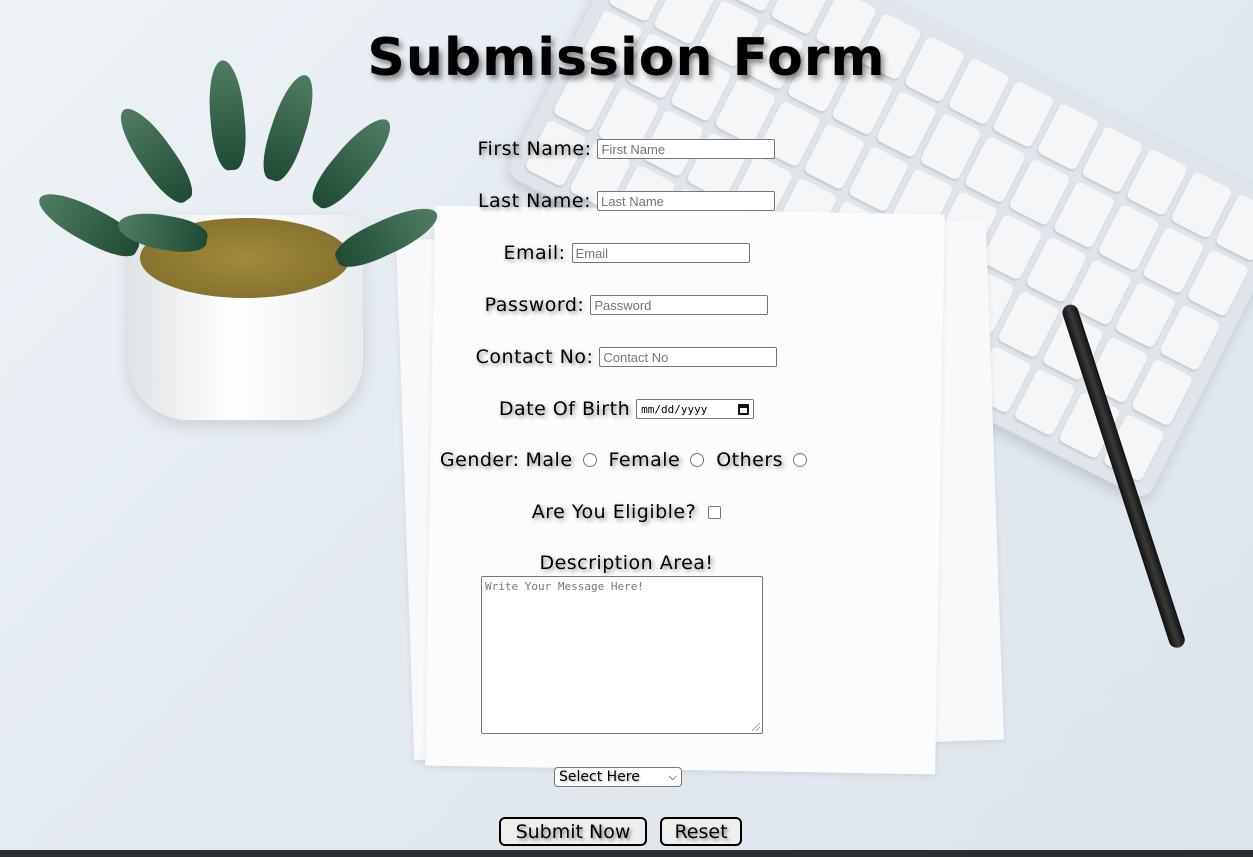 The height and width of the screenshot is (857, 1253). I want to click on gender-option-female-label: Female, so click(644, 460).